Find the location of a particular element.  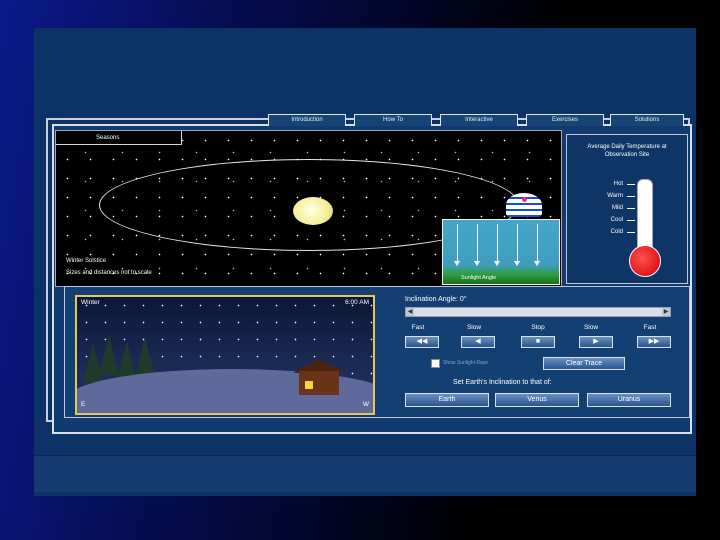

panel-title: Seasons is located at coordinates (119, 138).